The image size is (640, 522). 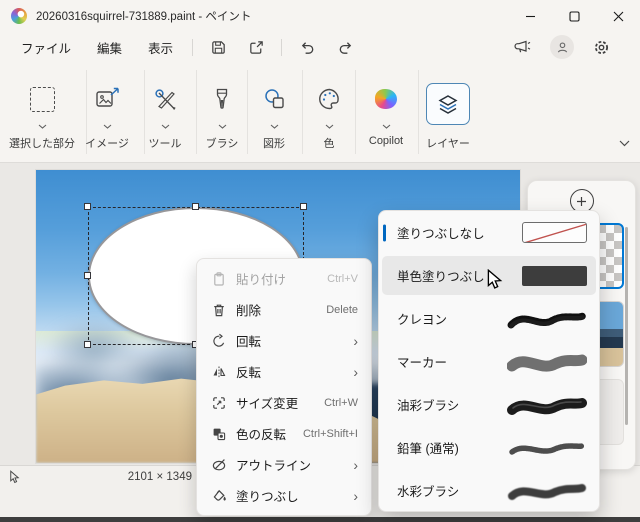 I want to click on minimize-button, so click(x=530, y=16).